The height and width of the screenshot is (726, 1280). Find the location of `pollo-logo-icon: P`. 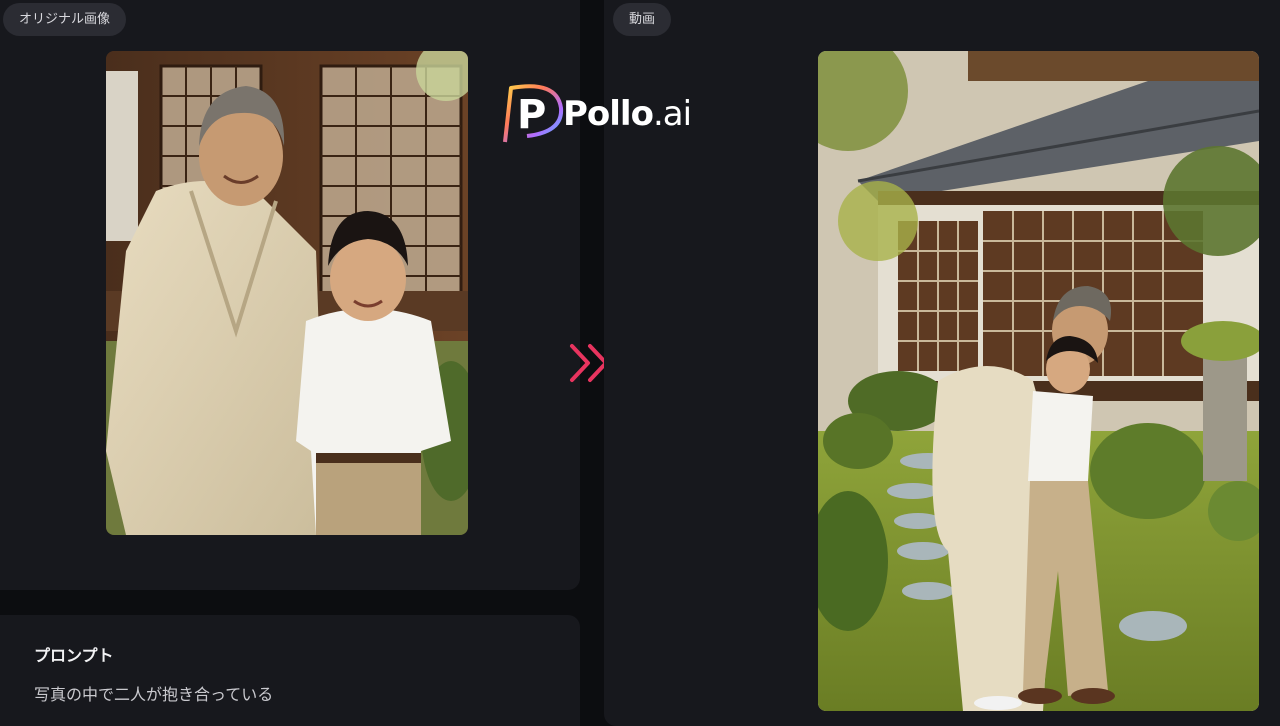

pollo-logo-icon: P is located at coordinates (533, 113).